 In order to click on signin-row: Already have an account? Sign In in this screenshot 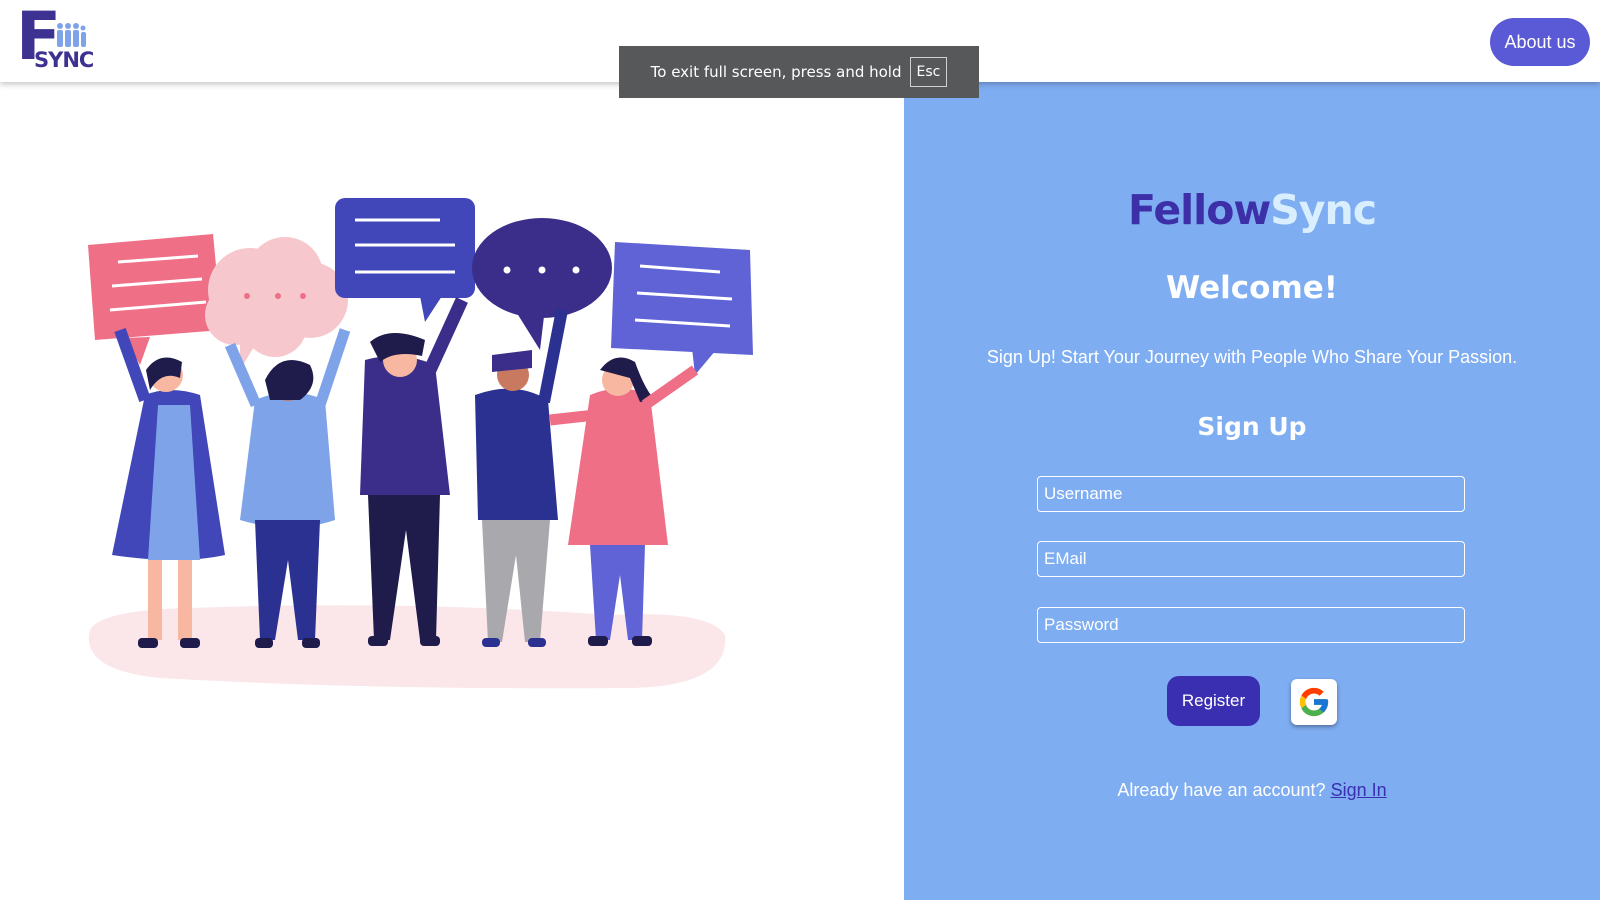, I will do `click(1252, 790)`.